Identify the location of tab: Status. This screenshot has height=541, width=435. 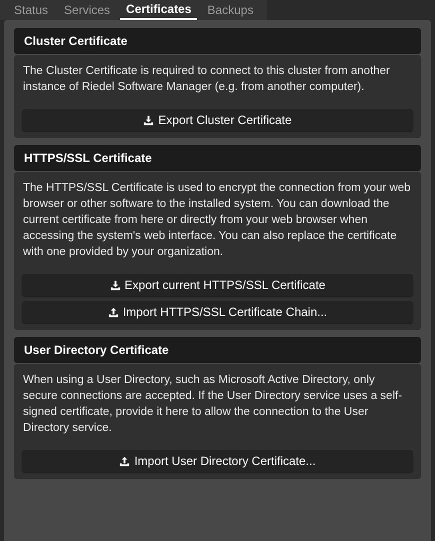
(31, 10).